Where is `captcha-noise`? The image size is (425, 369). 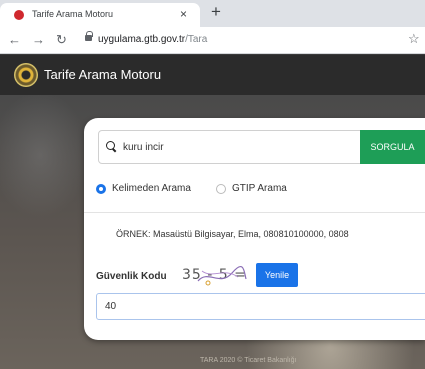
captcha-noise is located at coordinates (222, 276).